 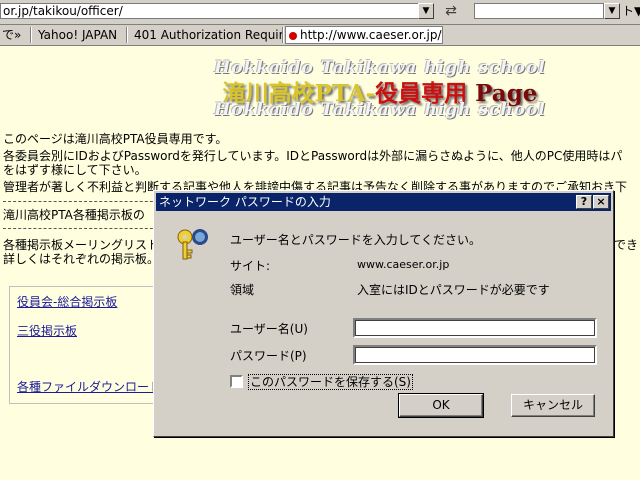 What do you see at coordinates (75, 170) in the screenshot?
I see `intro-line: をはずす様にして下さい。` at bounding box center [75, 170].